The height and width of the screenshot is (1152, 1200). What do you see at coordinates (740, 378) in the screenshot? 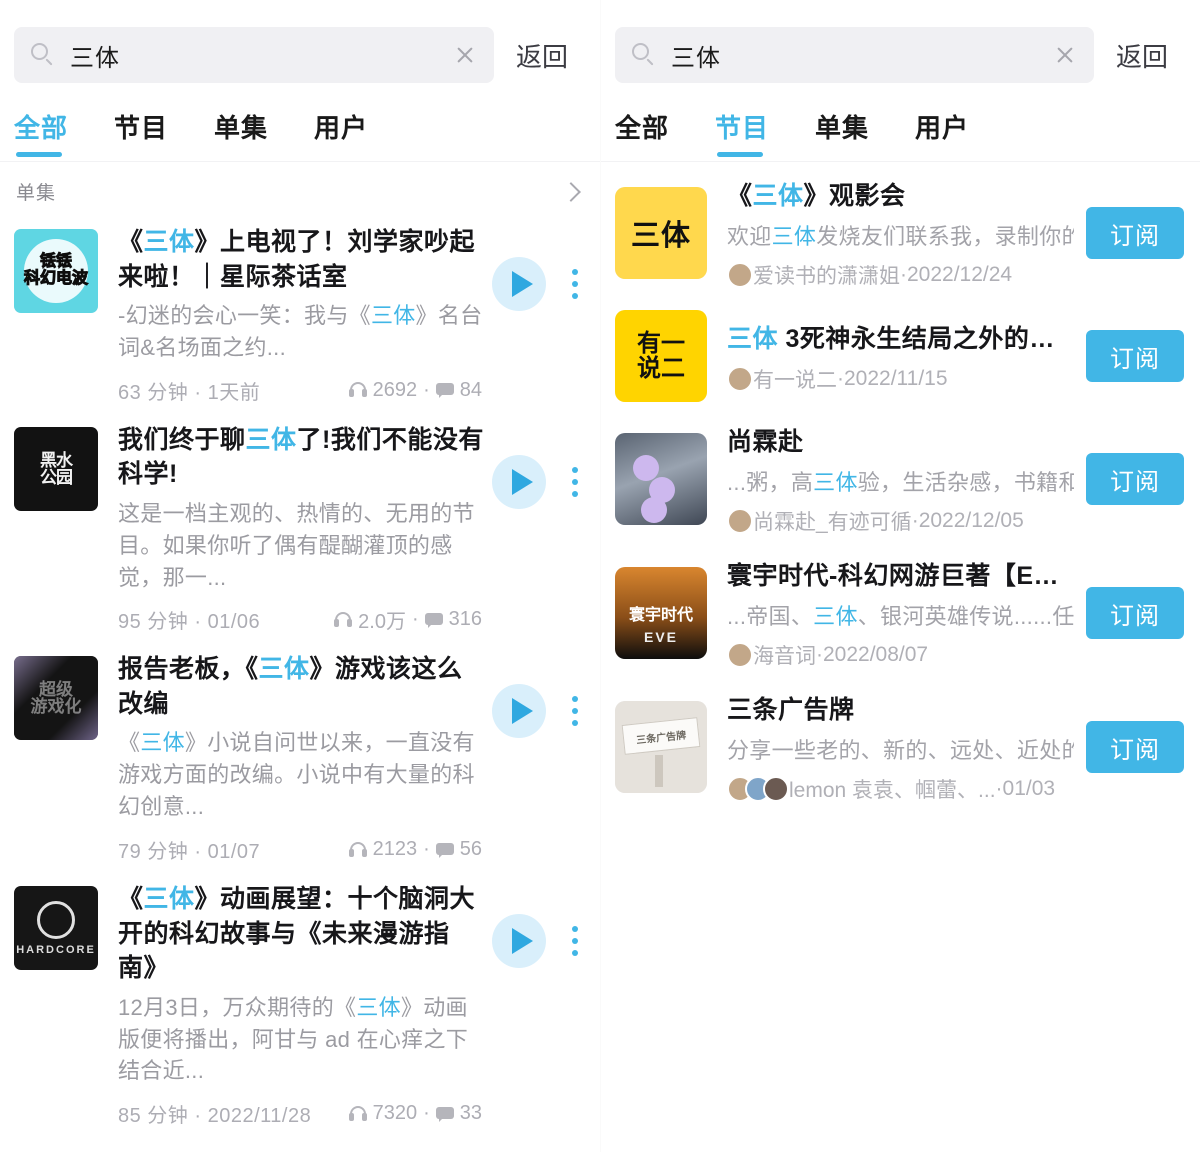
I see `author-avatars` at bounding box center [740, 378].